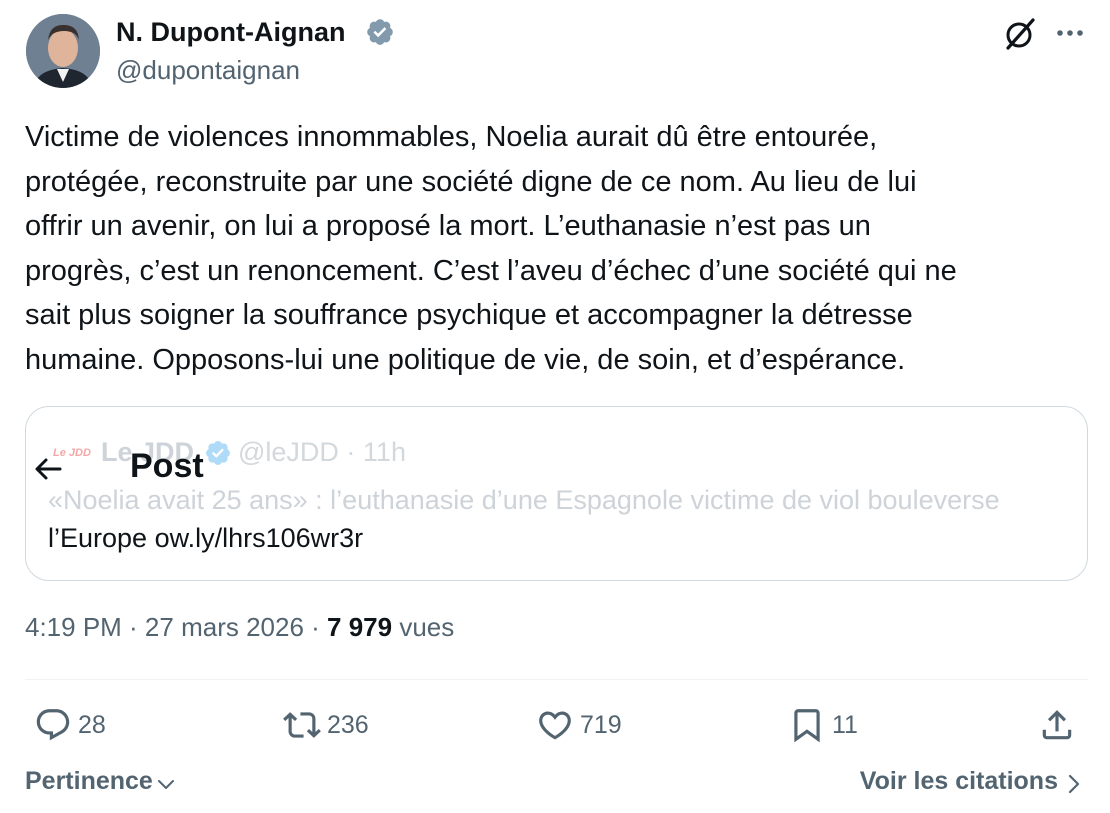  Describe the element at coordinates (556, 679) in the screenshot. I see `divider` at that location.